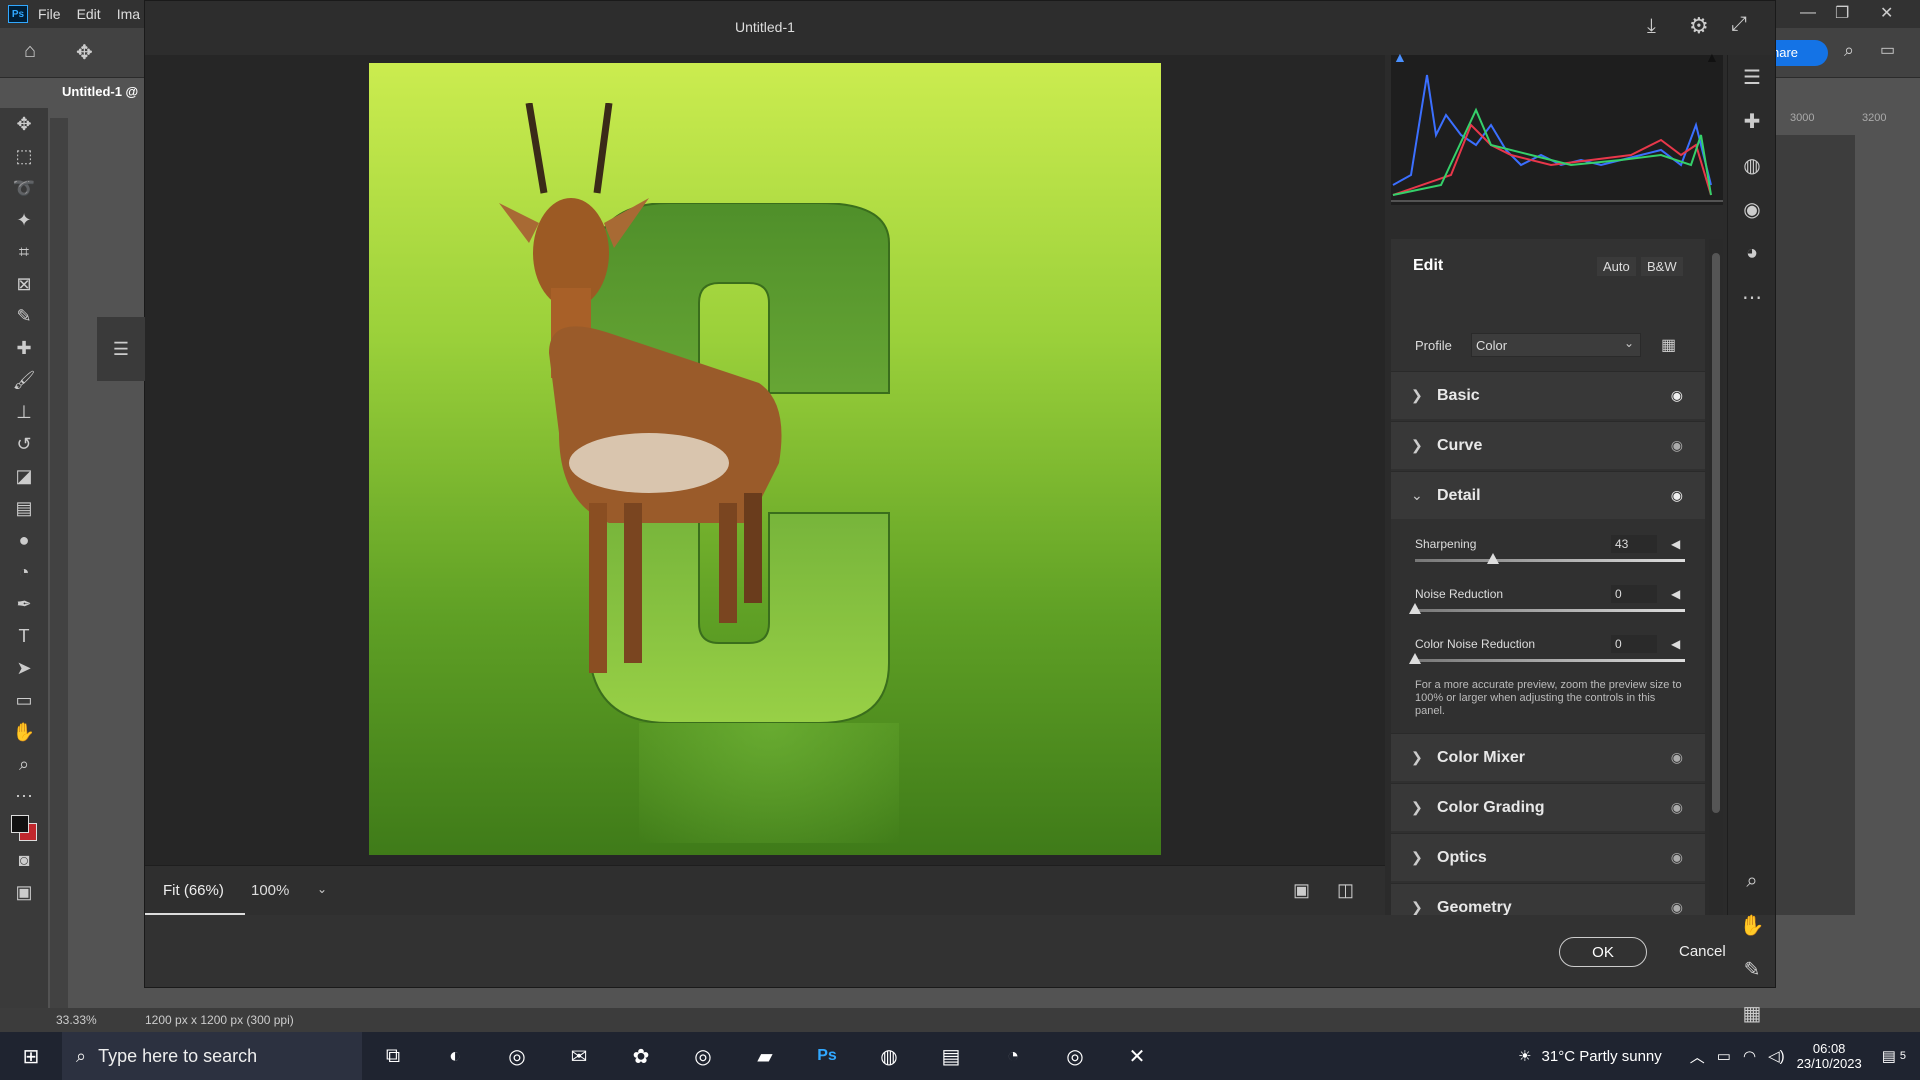  I want to click on section-basic: ❯ Basic ◉, so click(1548, 395).